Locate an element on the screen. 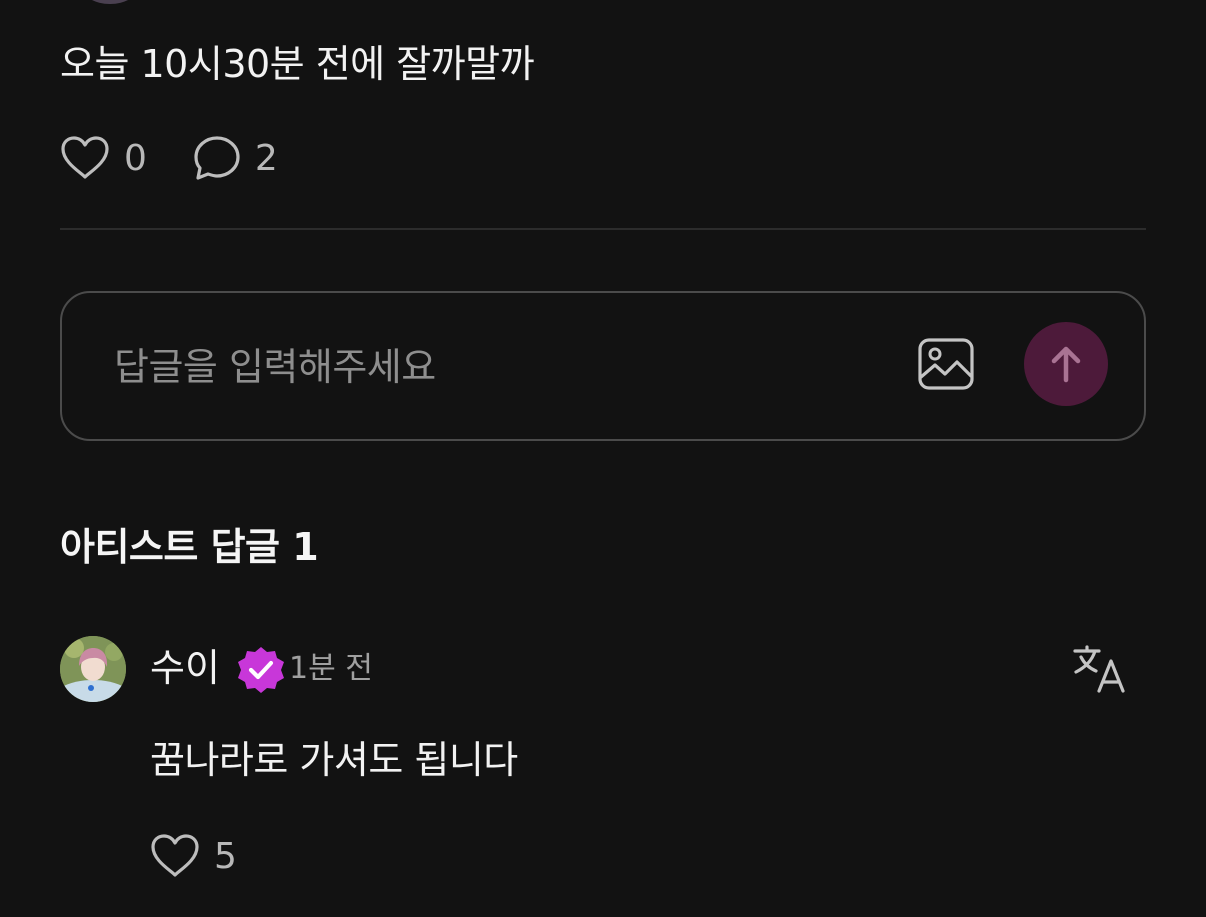  comment-author-name: 수이 is located at coordinates (185, 668).